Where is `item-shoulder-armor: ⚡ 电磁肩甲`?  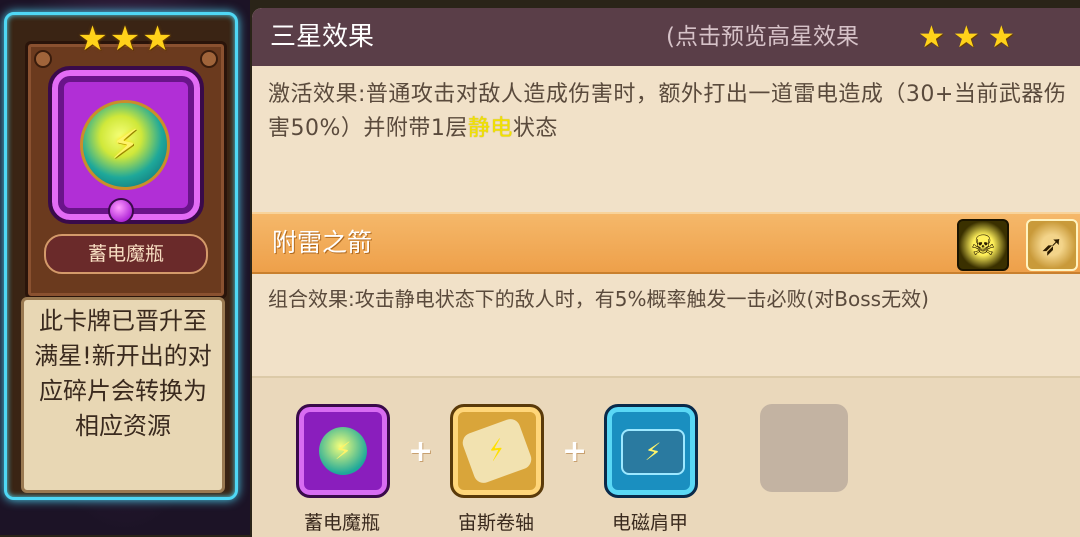 item-shoulder-armor: ⚡ 电磁肩甲 is located at coordinates (651, 469).